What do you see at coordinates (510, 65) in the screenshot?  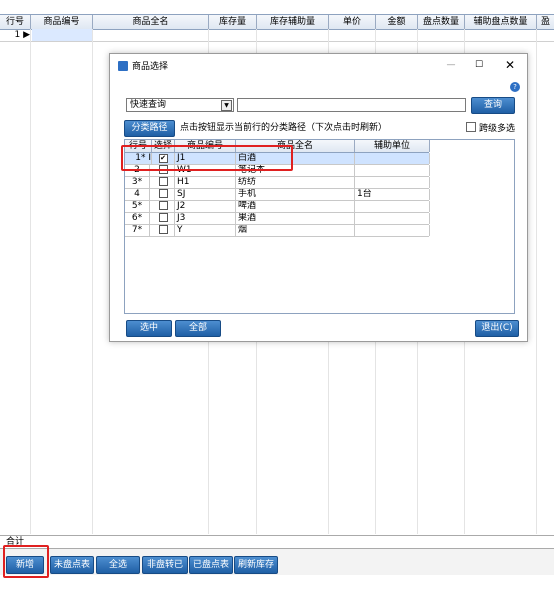 I see `close-icon: ✕` at bounding box center [510, 65].